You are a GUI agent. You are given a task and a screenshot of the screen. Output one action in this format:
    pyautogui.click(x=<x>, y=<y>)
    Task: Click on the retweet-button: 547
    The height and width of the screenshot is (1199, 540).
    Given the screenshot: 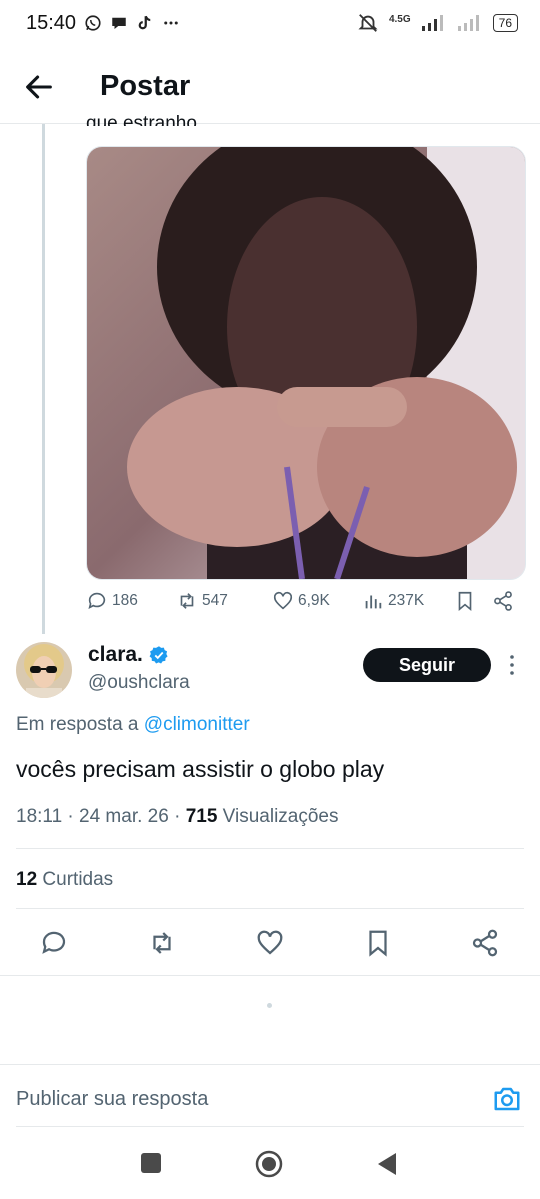 What is the action you would take?
    pyautogui.click(x=202, y=601)
    